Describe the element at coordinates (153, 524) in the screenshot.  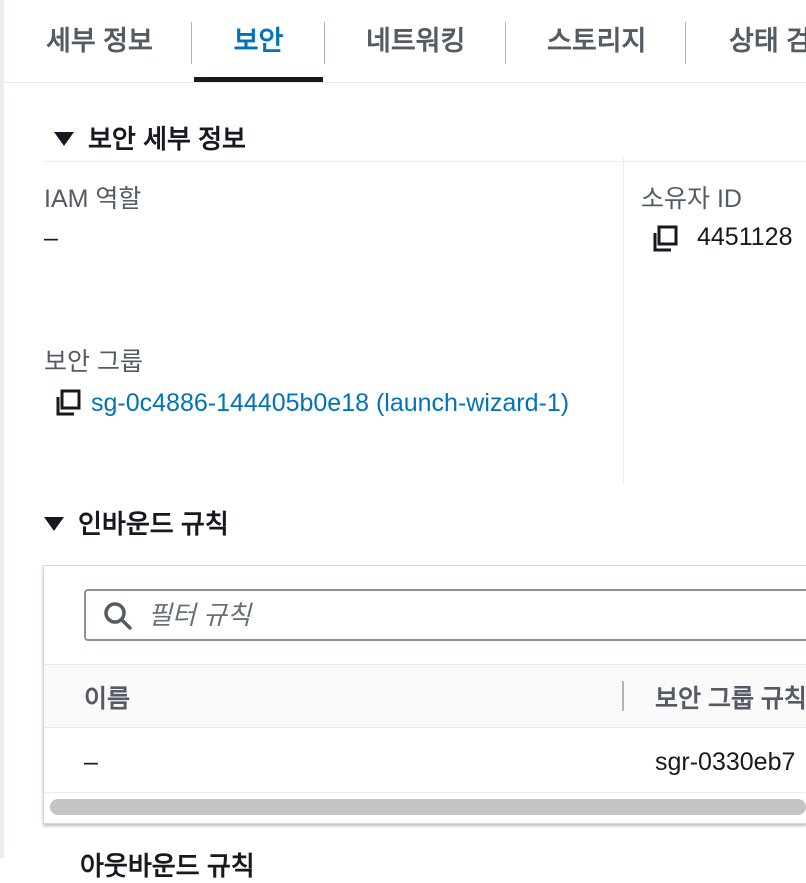
I see `inbound-rules-heading: 인바운드 규칙` at that location.